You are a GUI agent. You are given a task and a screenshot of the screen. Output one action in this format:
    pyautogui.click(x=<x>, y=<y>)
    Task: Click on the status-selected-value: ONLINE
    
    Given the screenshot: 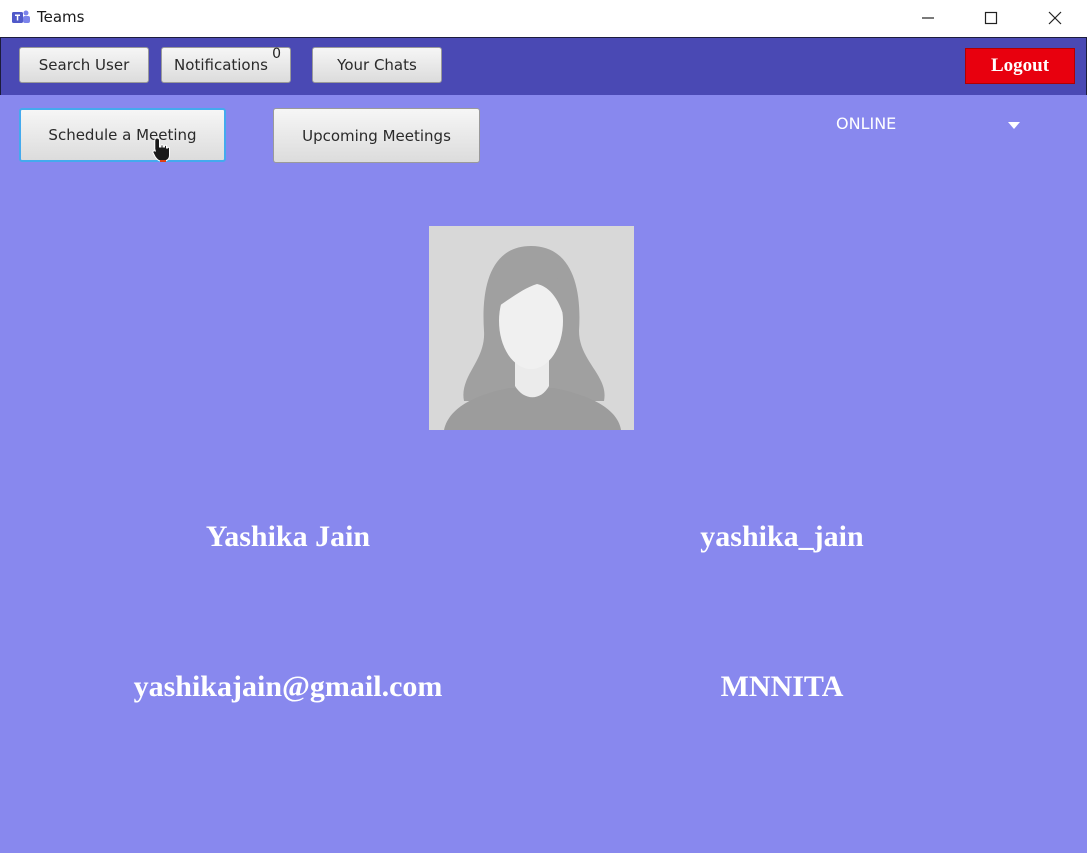 What is the action you would take?
    pyautogui.click(x=866, y=123)
    